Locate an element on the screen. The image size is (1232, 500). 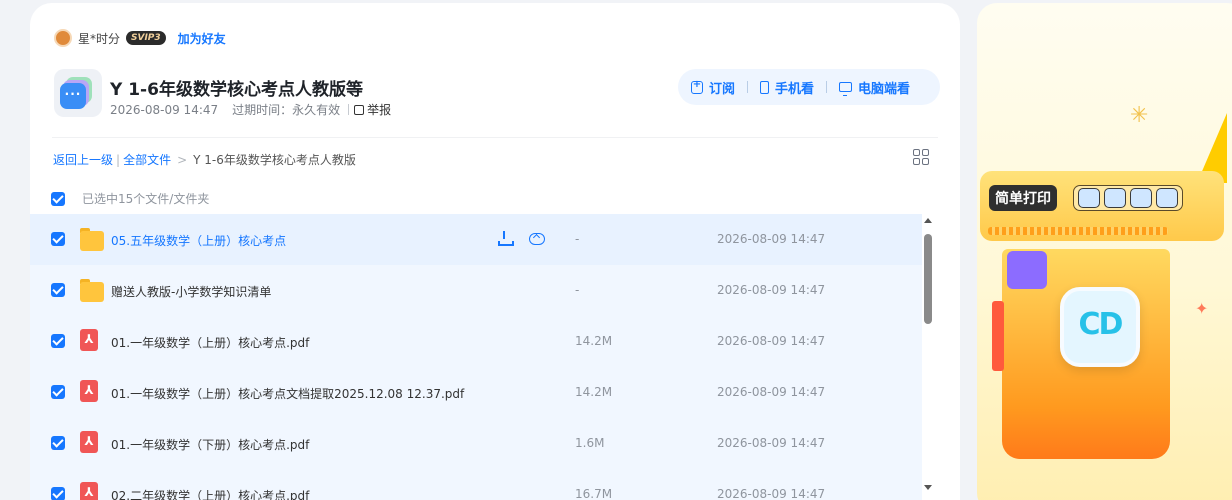
file-row: 05.五年级数学（上册）核心考点 - 2026-08-09 14:47 is located at coordinates (476, 239).